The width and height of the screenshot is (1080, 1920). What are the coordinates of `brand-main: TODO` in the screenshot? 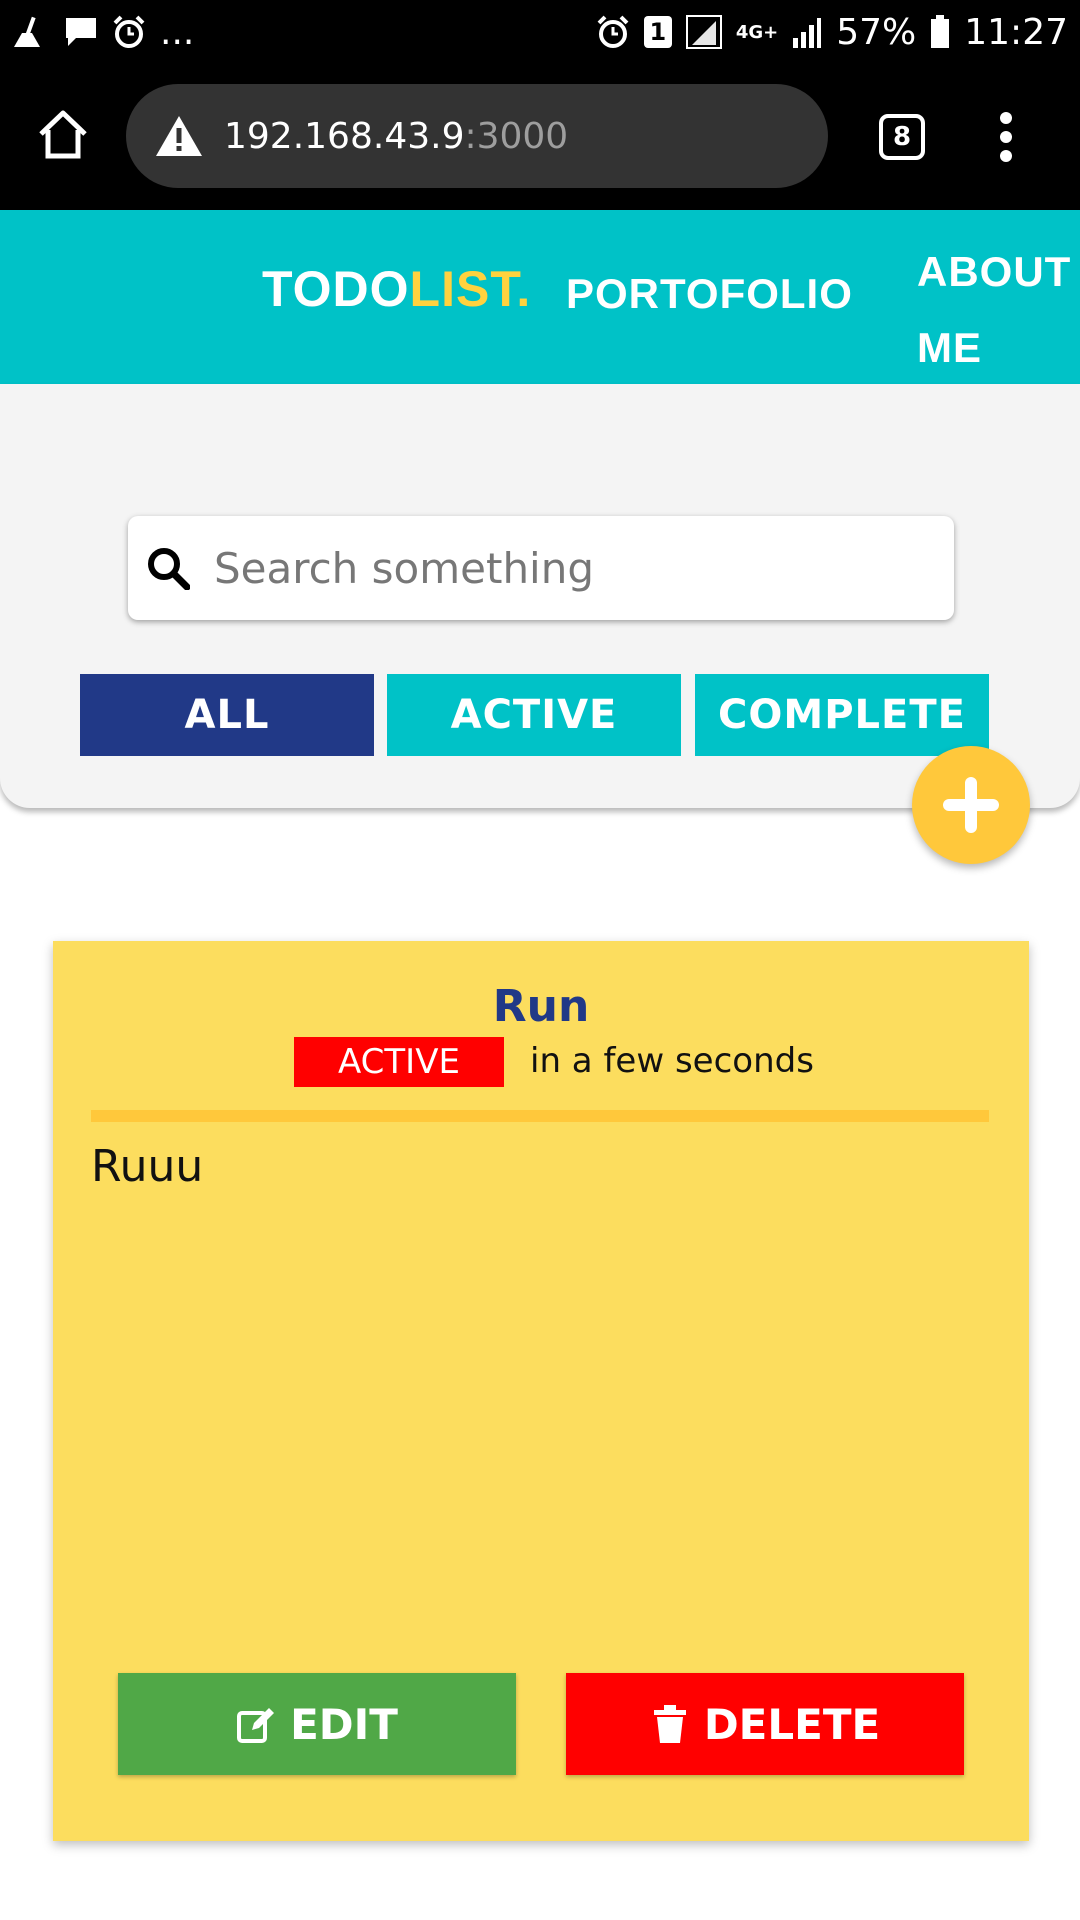 It's located at (336, 289).